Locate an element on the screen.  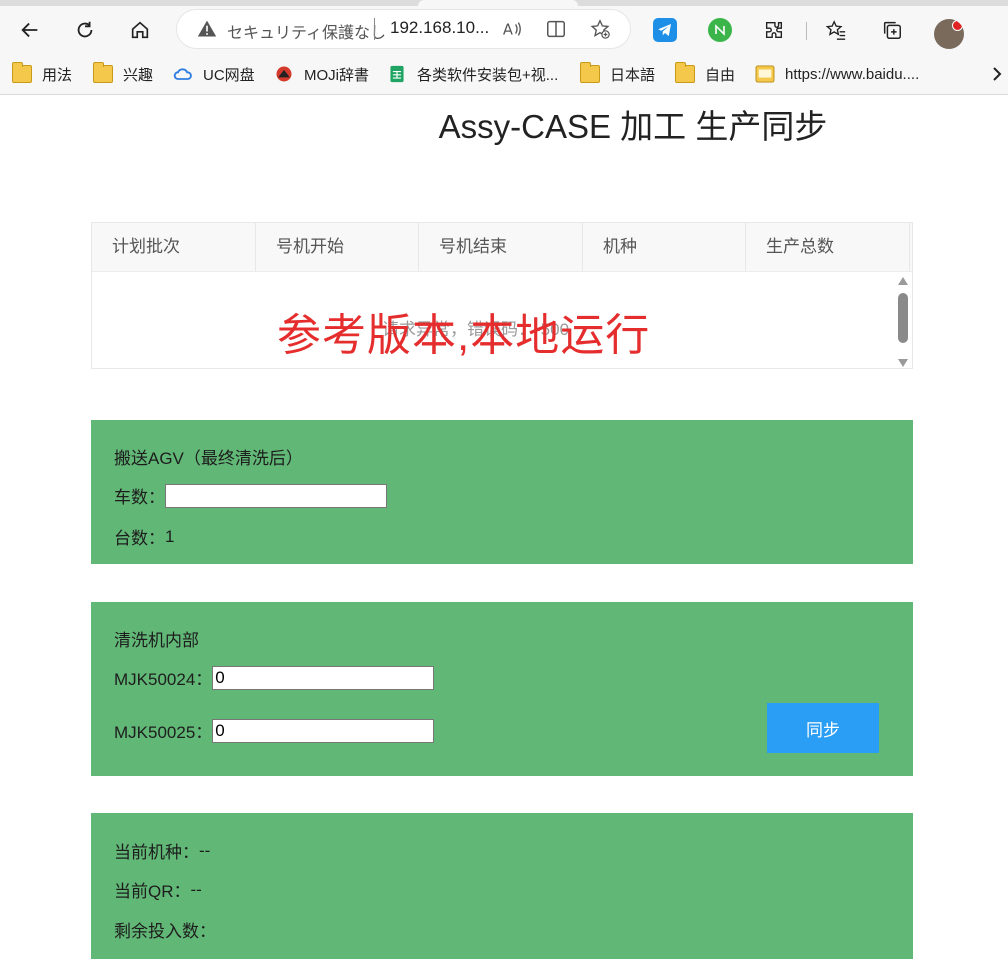
current-model-label: 当前机种： is located at coordinates (156, 852).